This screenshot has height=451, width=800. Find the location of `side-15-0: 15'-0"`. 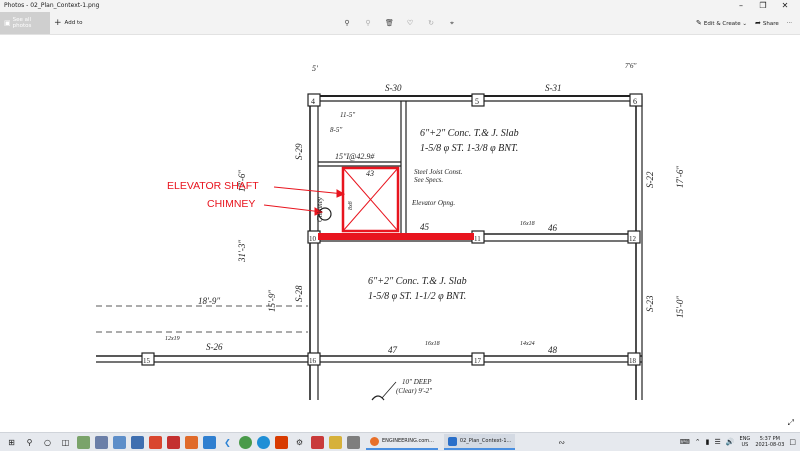

side-15-0: 15'-0" is located at coordinates (680, 307).